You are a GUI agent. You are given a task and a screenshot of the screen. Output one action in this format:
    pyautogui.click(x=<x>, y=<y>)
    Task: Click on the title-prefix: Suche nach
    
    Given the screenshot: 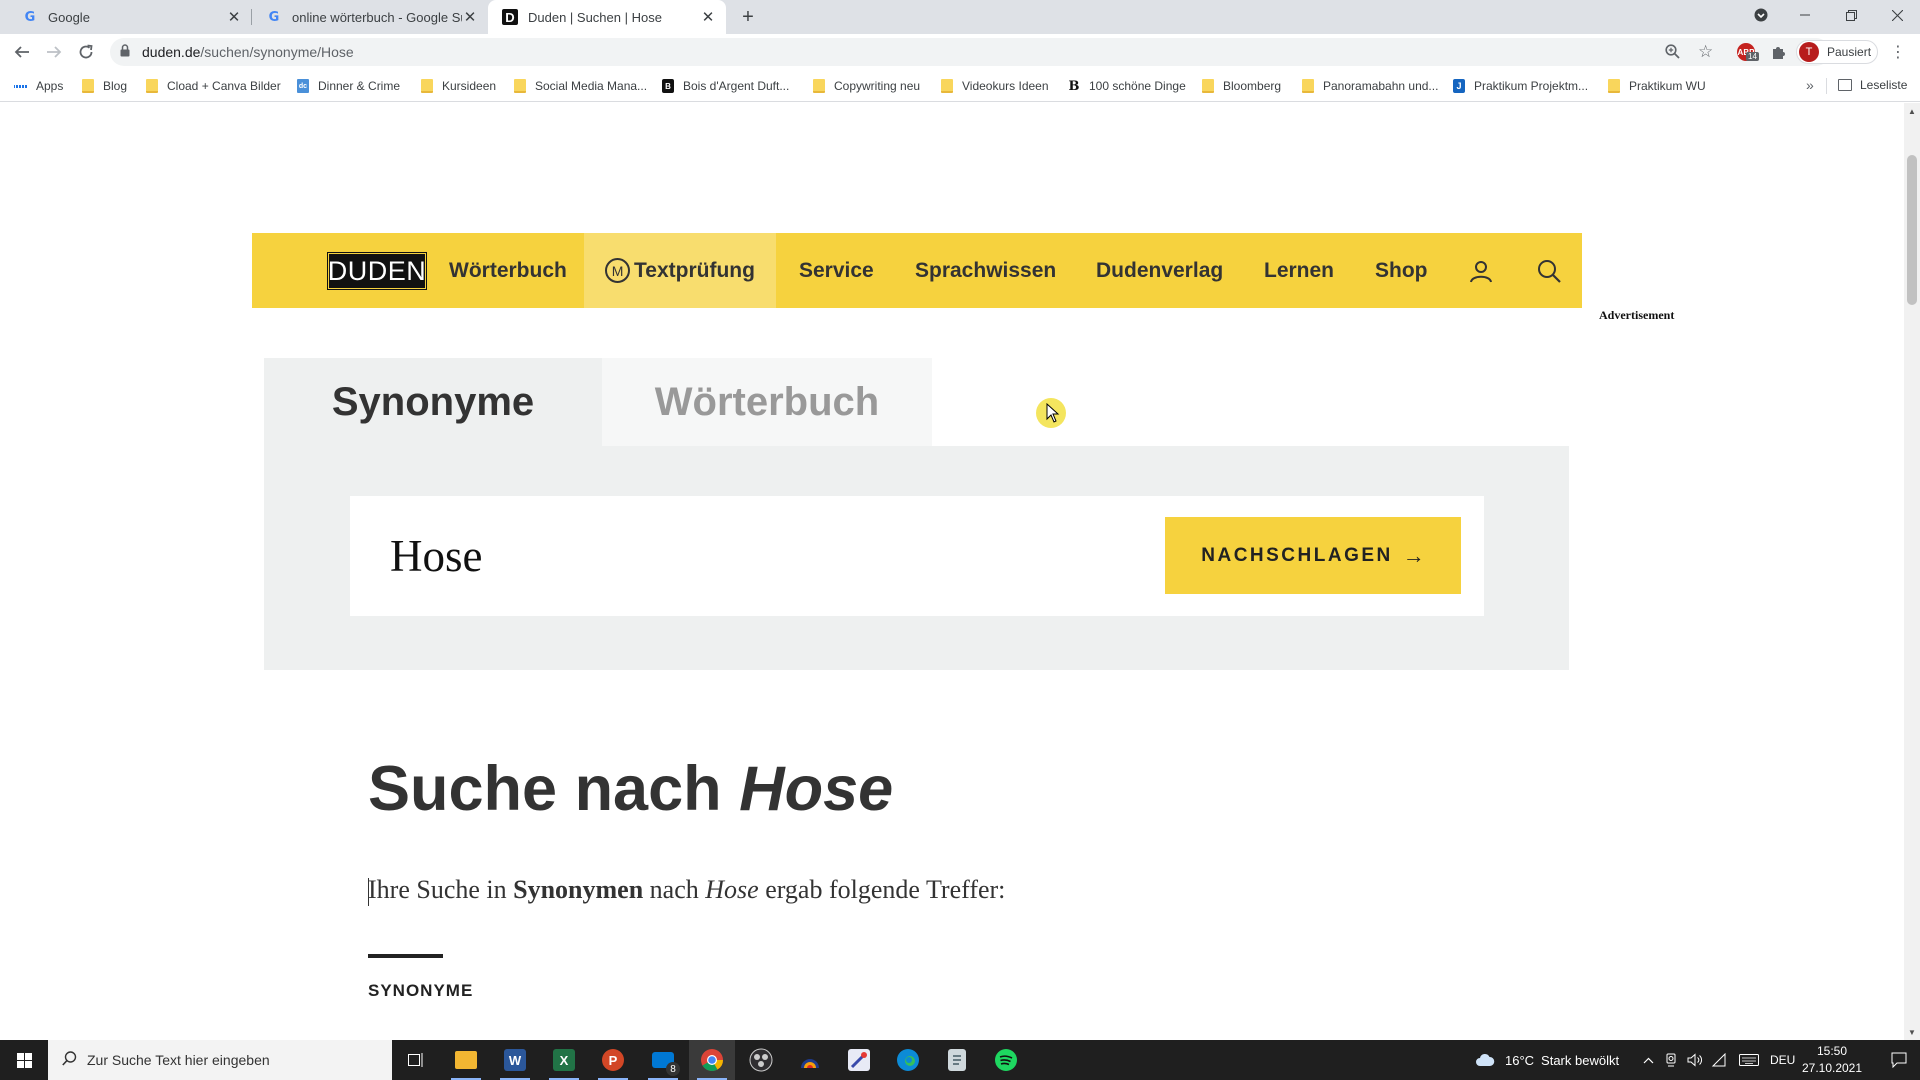 What is the action you would take?
    pyautogui.click(x=545, y=789)
    